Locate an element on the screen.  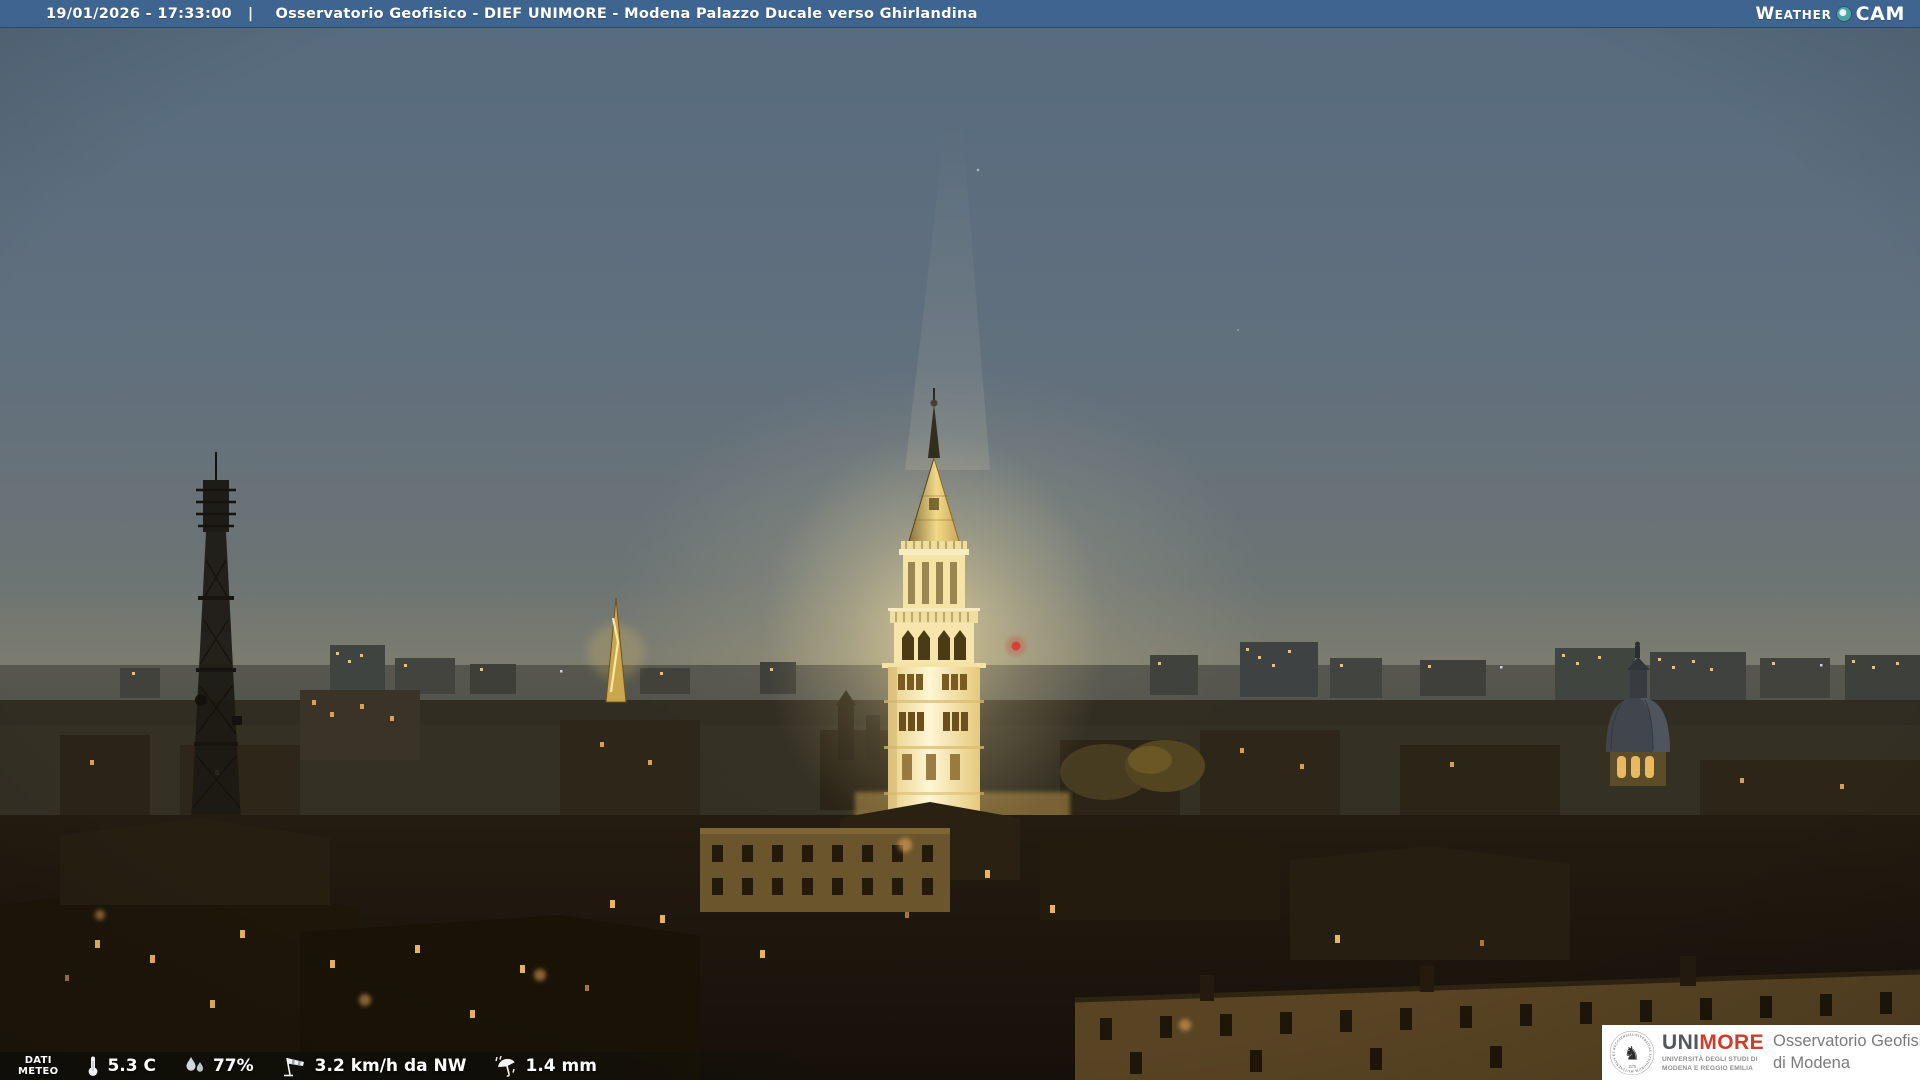
observatory-name: Osservatorio Geofisico di Modena is located at coordinates (1846, 1052).